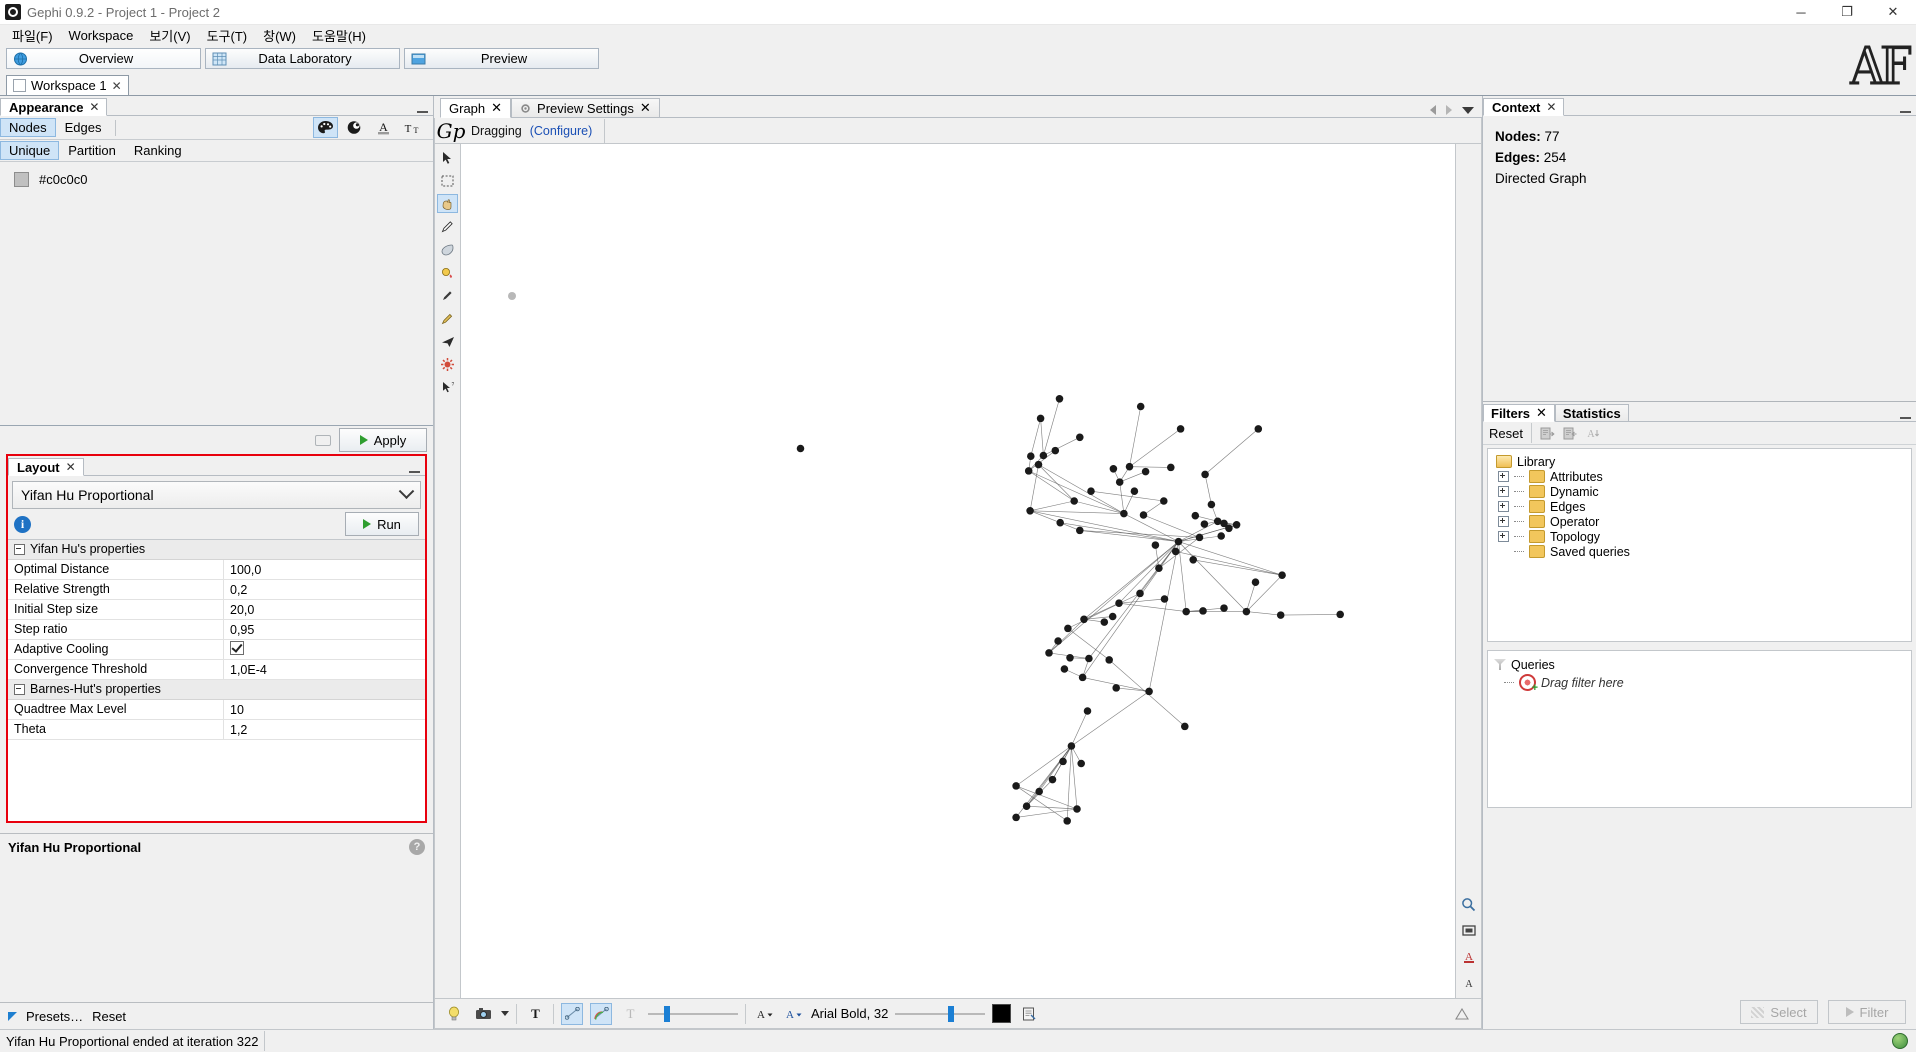 The height and width of the screenshot is (1052, 1916). What do you see at coordinates (447, 157) in the screenshot?
I see `cursor-tool` at bounding box center [447, 157].